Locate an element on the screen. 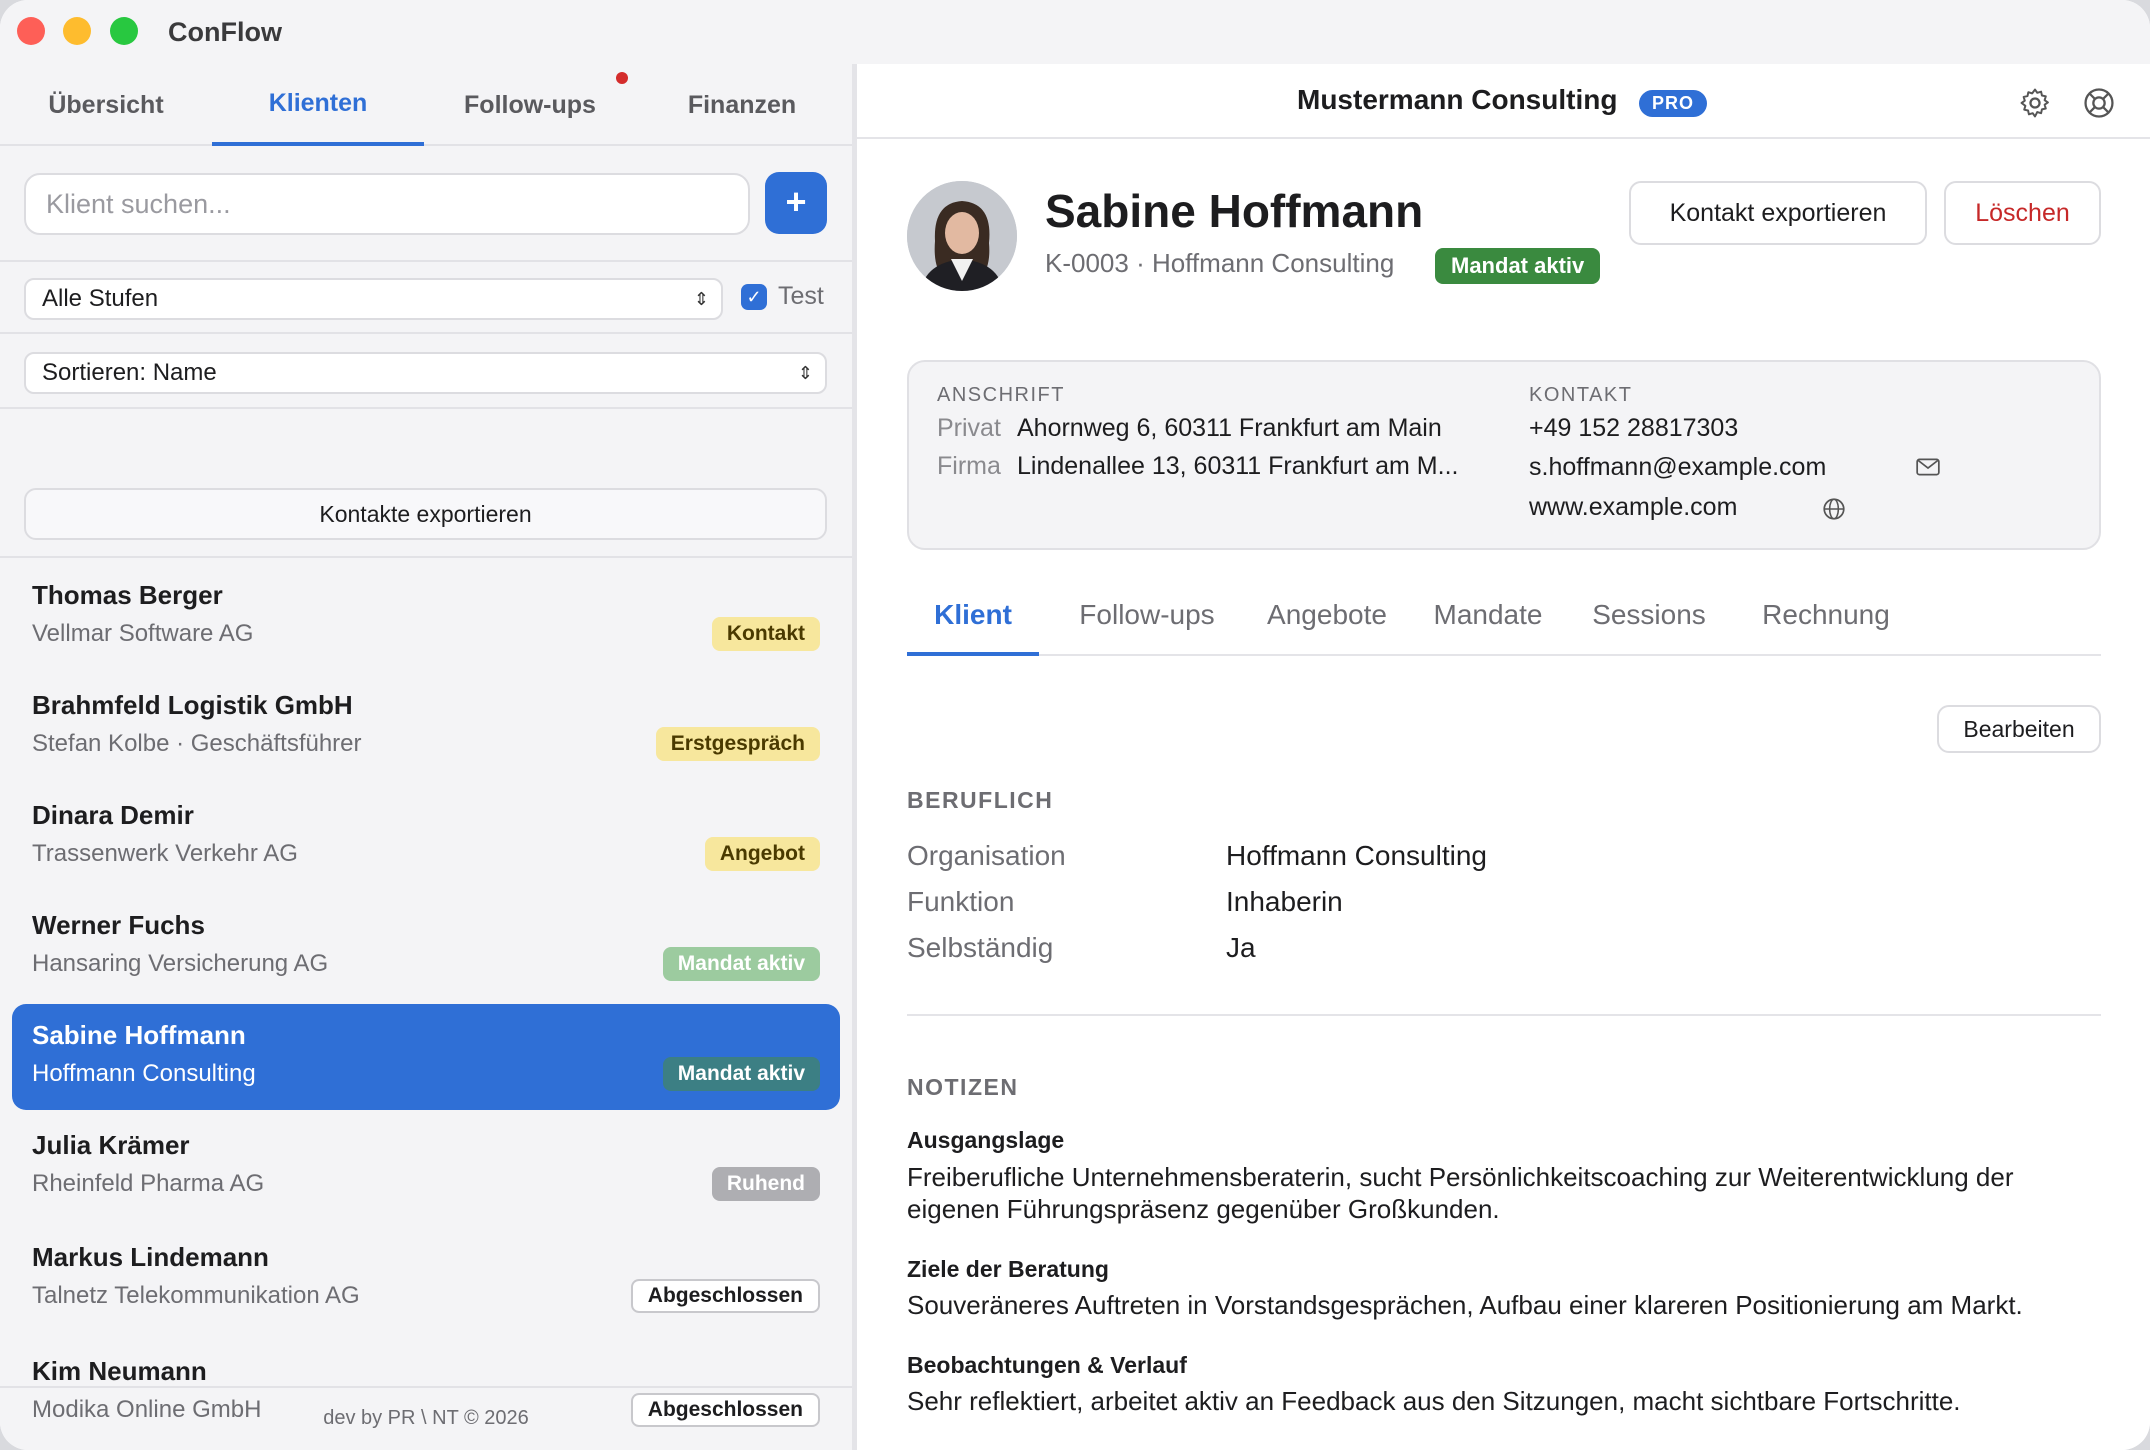 The image size is (2150, 1450). note-title: Ausgangslage is located at coordinates (986, 1140).